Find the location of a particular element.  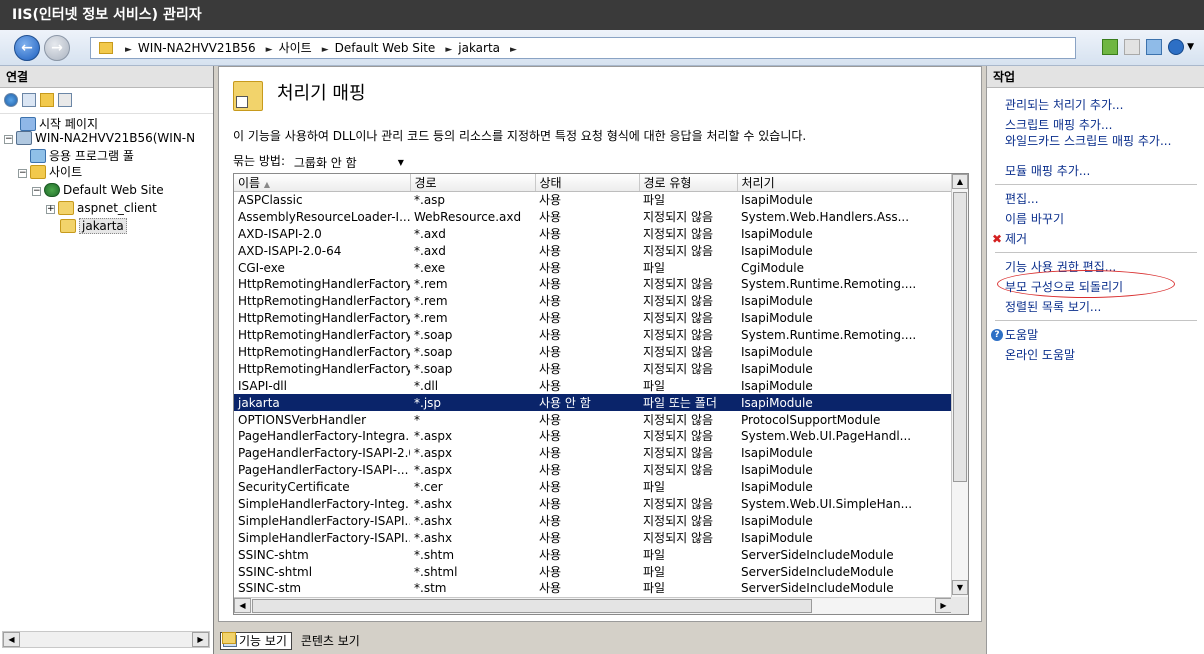

column-header-state: 상태 is located at coordinates (587, 183).